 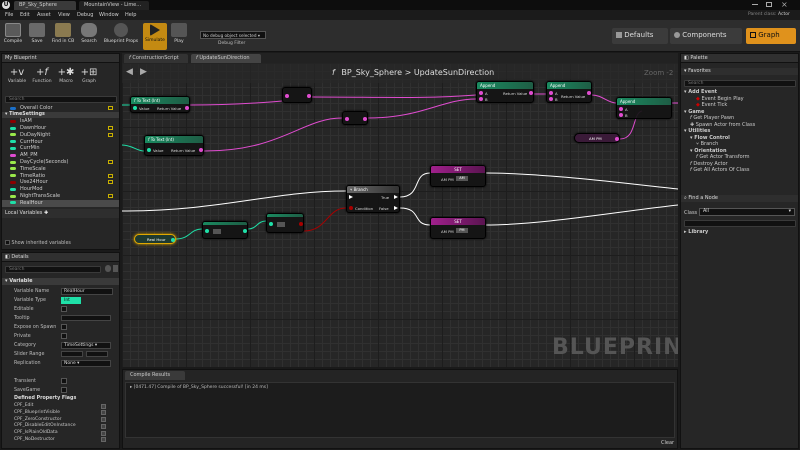 What do you see at coordinates (640, 36) in the screenshot?
I see `mode-defaults: Defaults` at bounding box center [640, 36].